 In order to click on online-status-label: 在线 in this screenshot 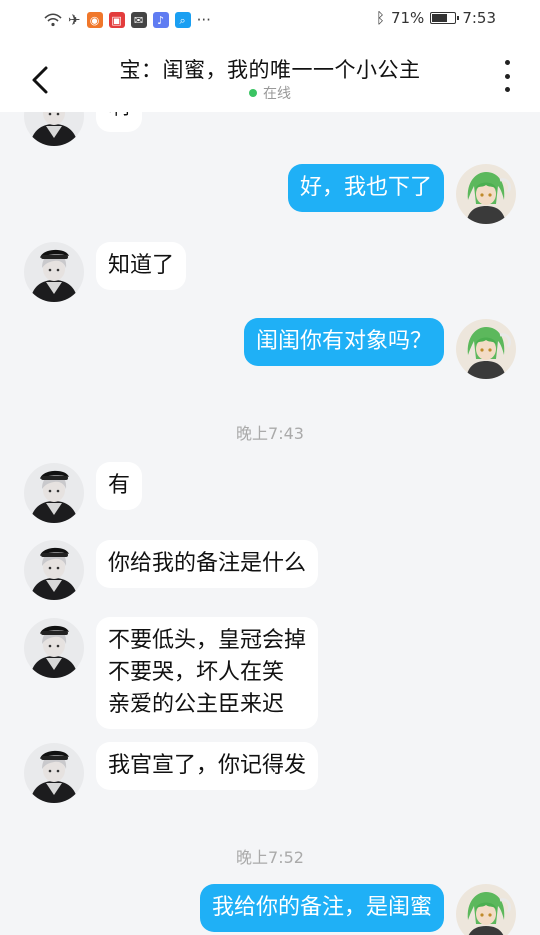, I will do `click(277, 94)`.